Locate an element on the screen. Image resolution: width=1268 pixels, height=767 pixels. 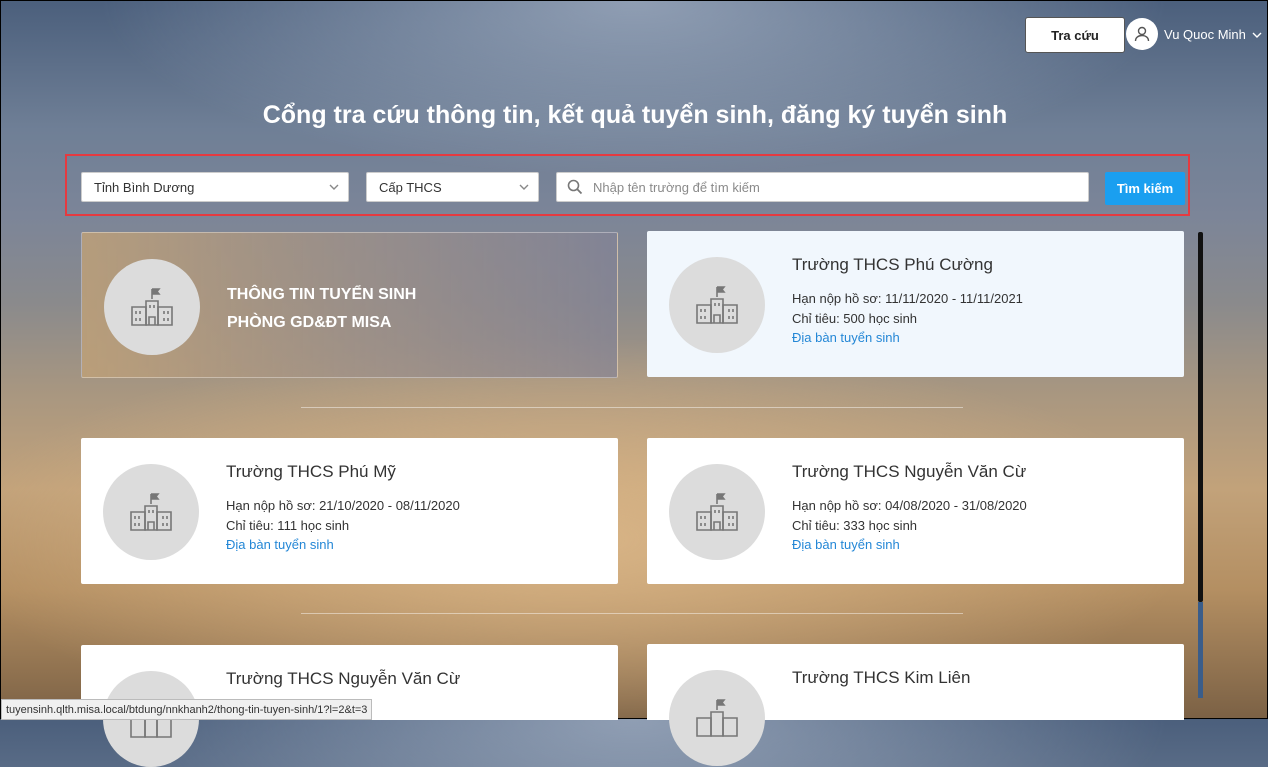
school-deadline: Hạn nộp hồ sơ: 11/11/2020 - 11/11/2021 is located at coordinates (907, 298).